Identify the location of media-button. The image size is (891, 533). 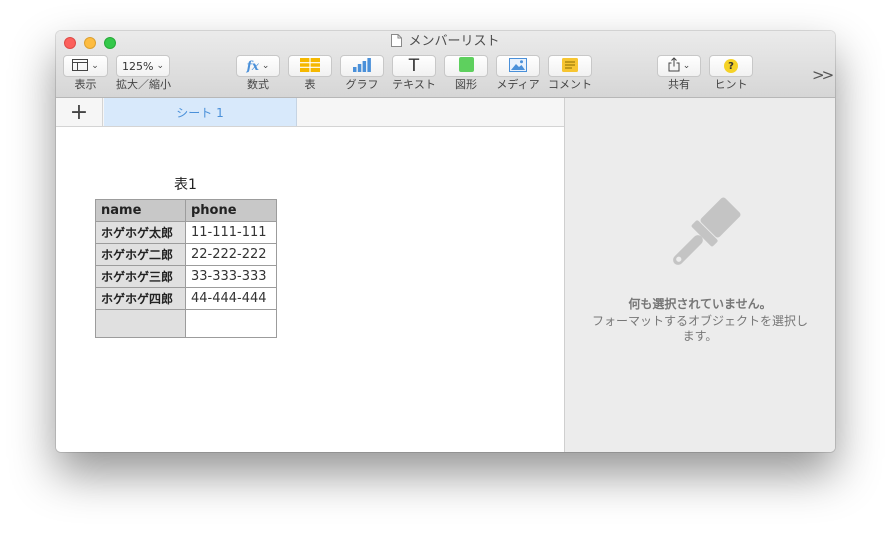
(518, 66).